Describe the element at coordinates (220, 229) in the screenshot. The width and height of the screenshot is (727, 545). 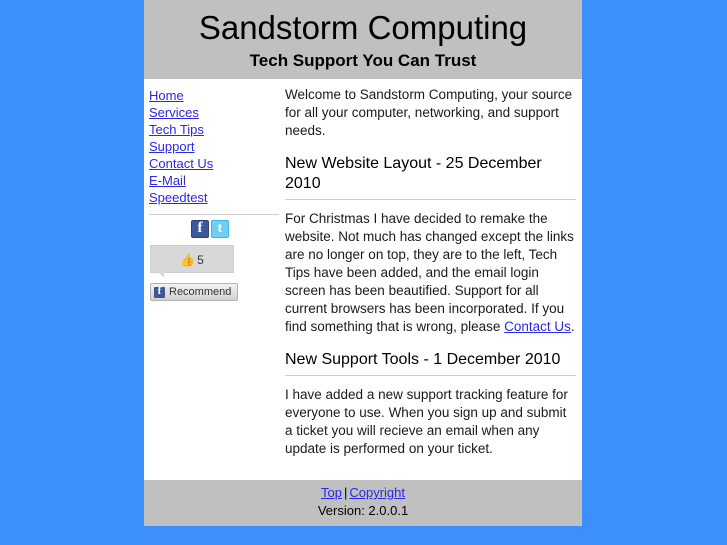
I see `twitter-icon` at that location.